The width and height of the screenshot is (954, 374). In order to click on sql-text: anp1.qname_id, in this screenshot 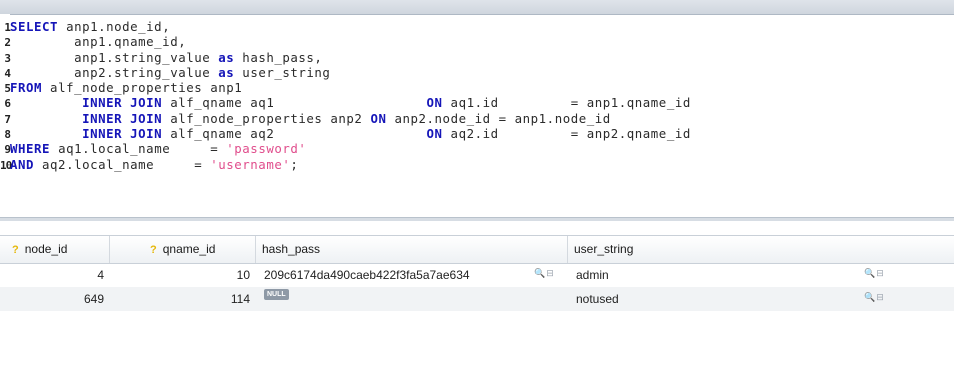, I will do `click(98, 42)`.